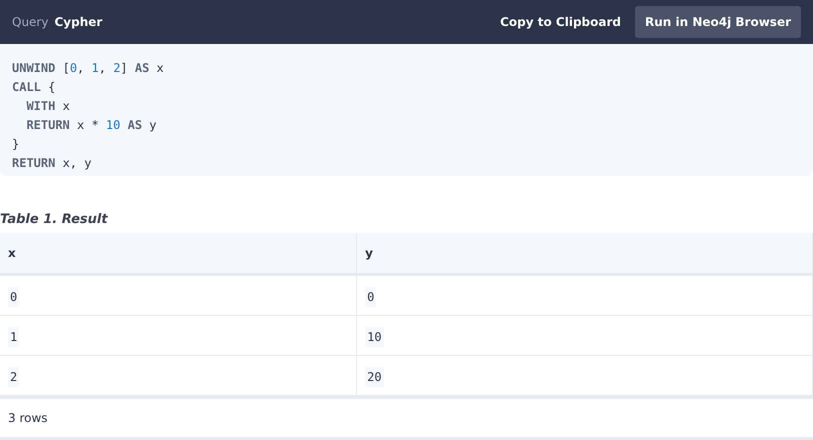 The image size is (813, 440). Describe the element at coordinates (14, 337) in the screenshot. I see `table-cell: 1` at that location.